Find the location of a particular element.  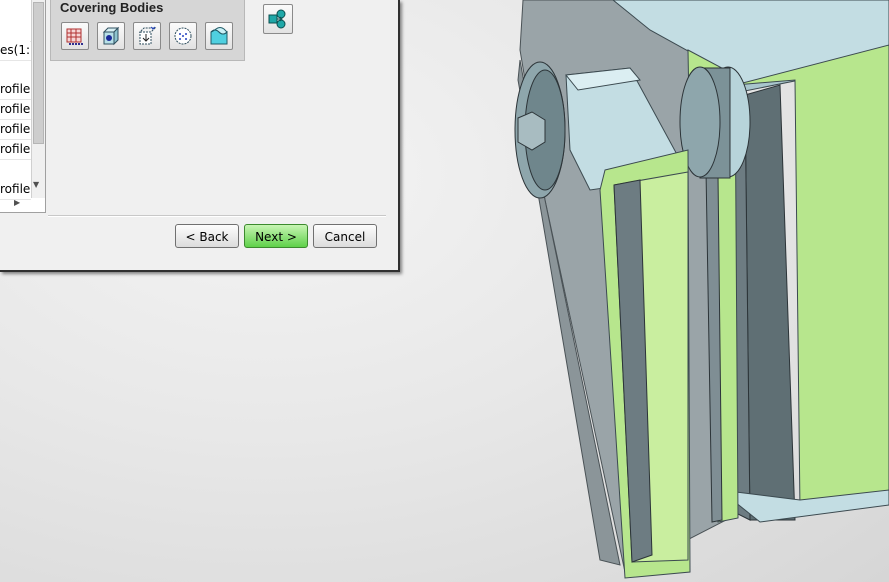

body-select-button is located at coordinates (278, 19).